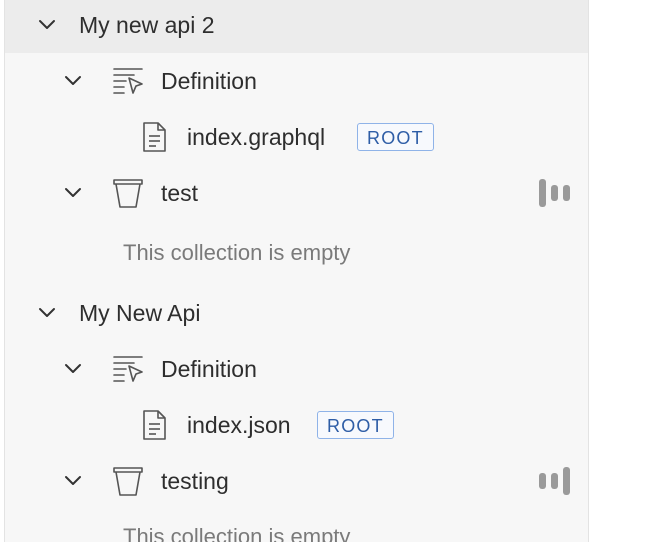 The width and height of the screenshot is (660, 542). I want to click on tree-item-api-my-new-api: My New Api, so click(296, 313).